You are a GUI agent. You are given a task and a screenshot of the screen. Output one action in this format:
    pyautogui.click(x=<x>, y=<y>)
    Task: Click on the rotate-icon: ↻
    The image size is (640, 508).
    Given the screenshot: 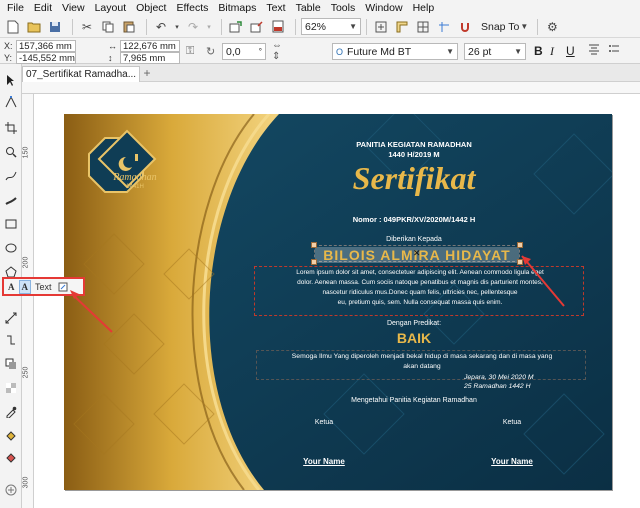 What is the action you would take?
    pyautogui.click(x=211, y=52)
    